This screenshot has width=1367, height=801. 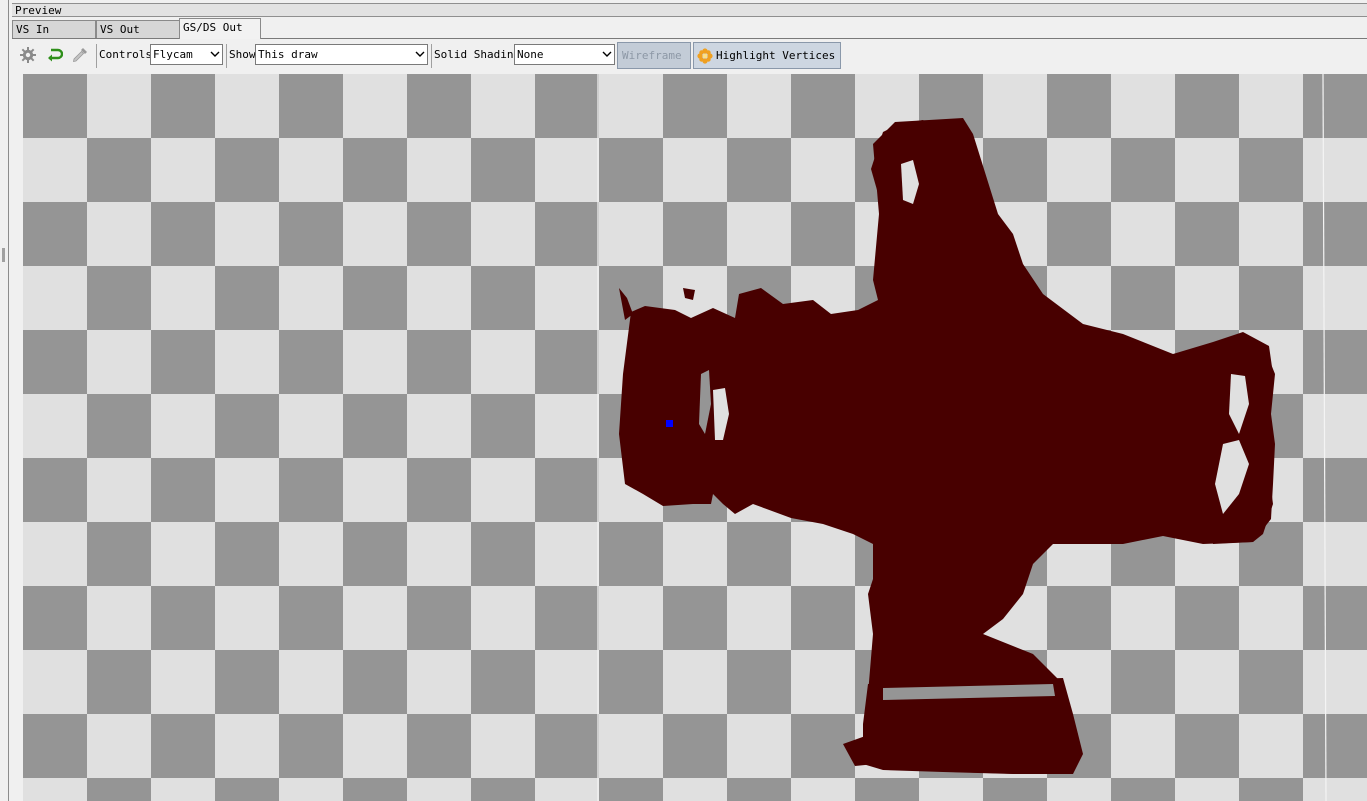 What do you see at coordinates (776, 55) in the screenshot?
I see `highlight-vertices-label: Highlight Vertices` at bounding box center [776, 55].